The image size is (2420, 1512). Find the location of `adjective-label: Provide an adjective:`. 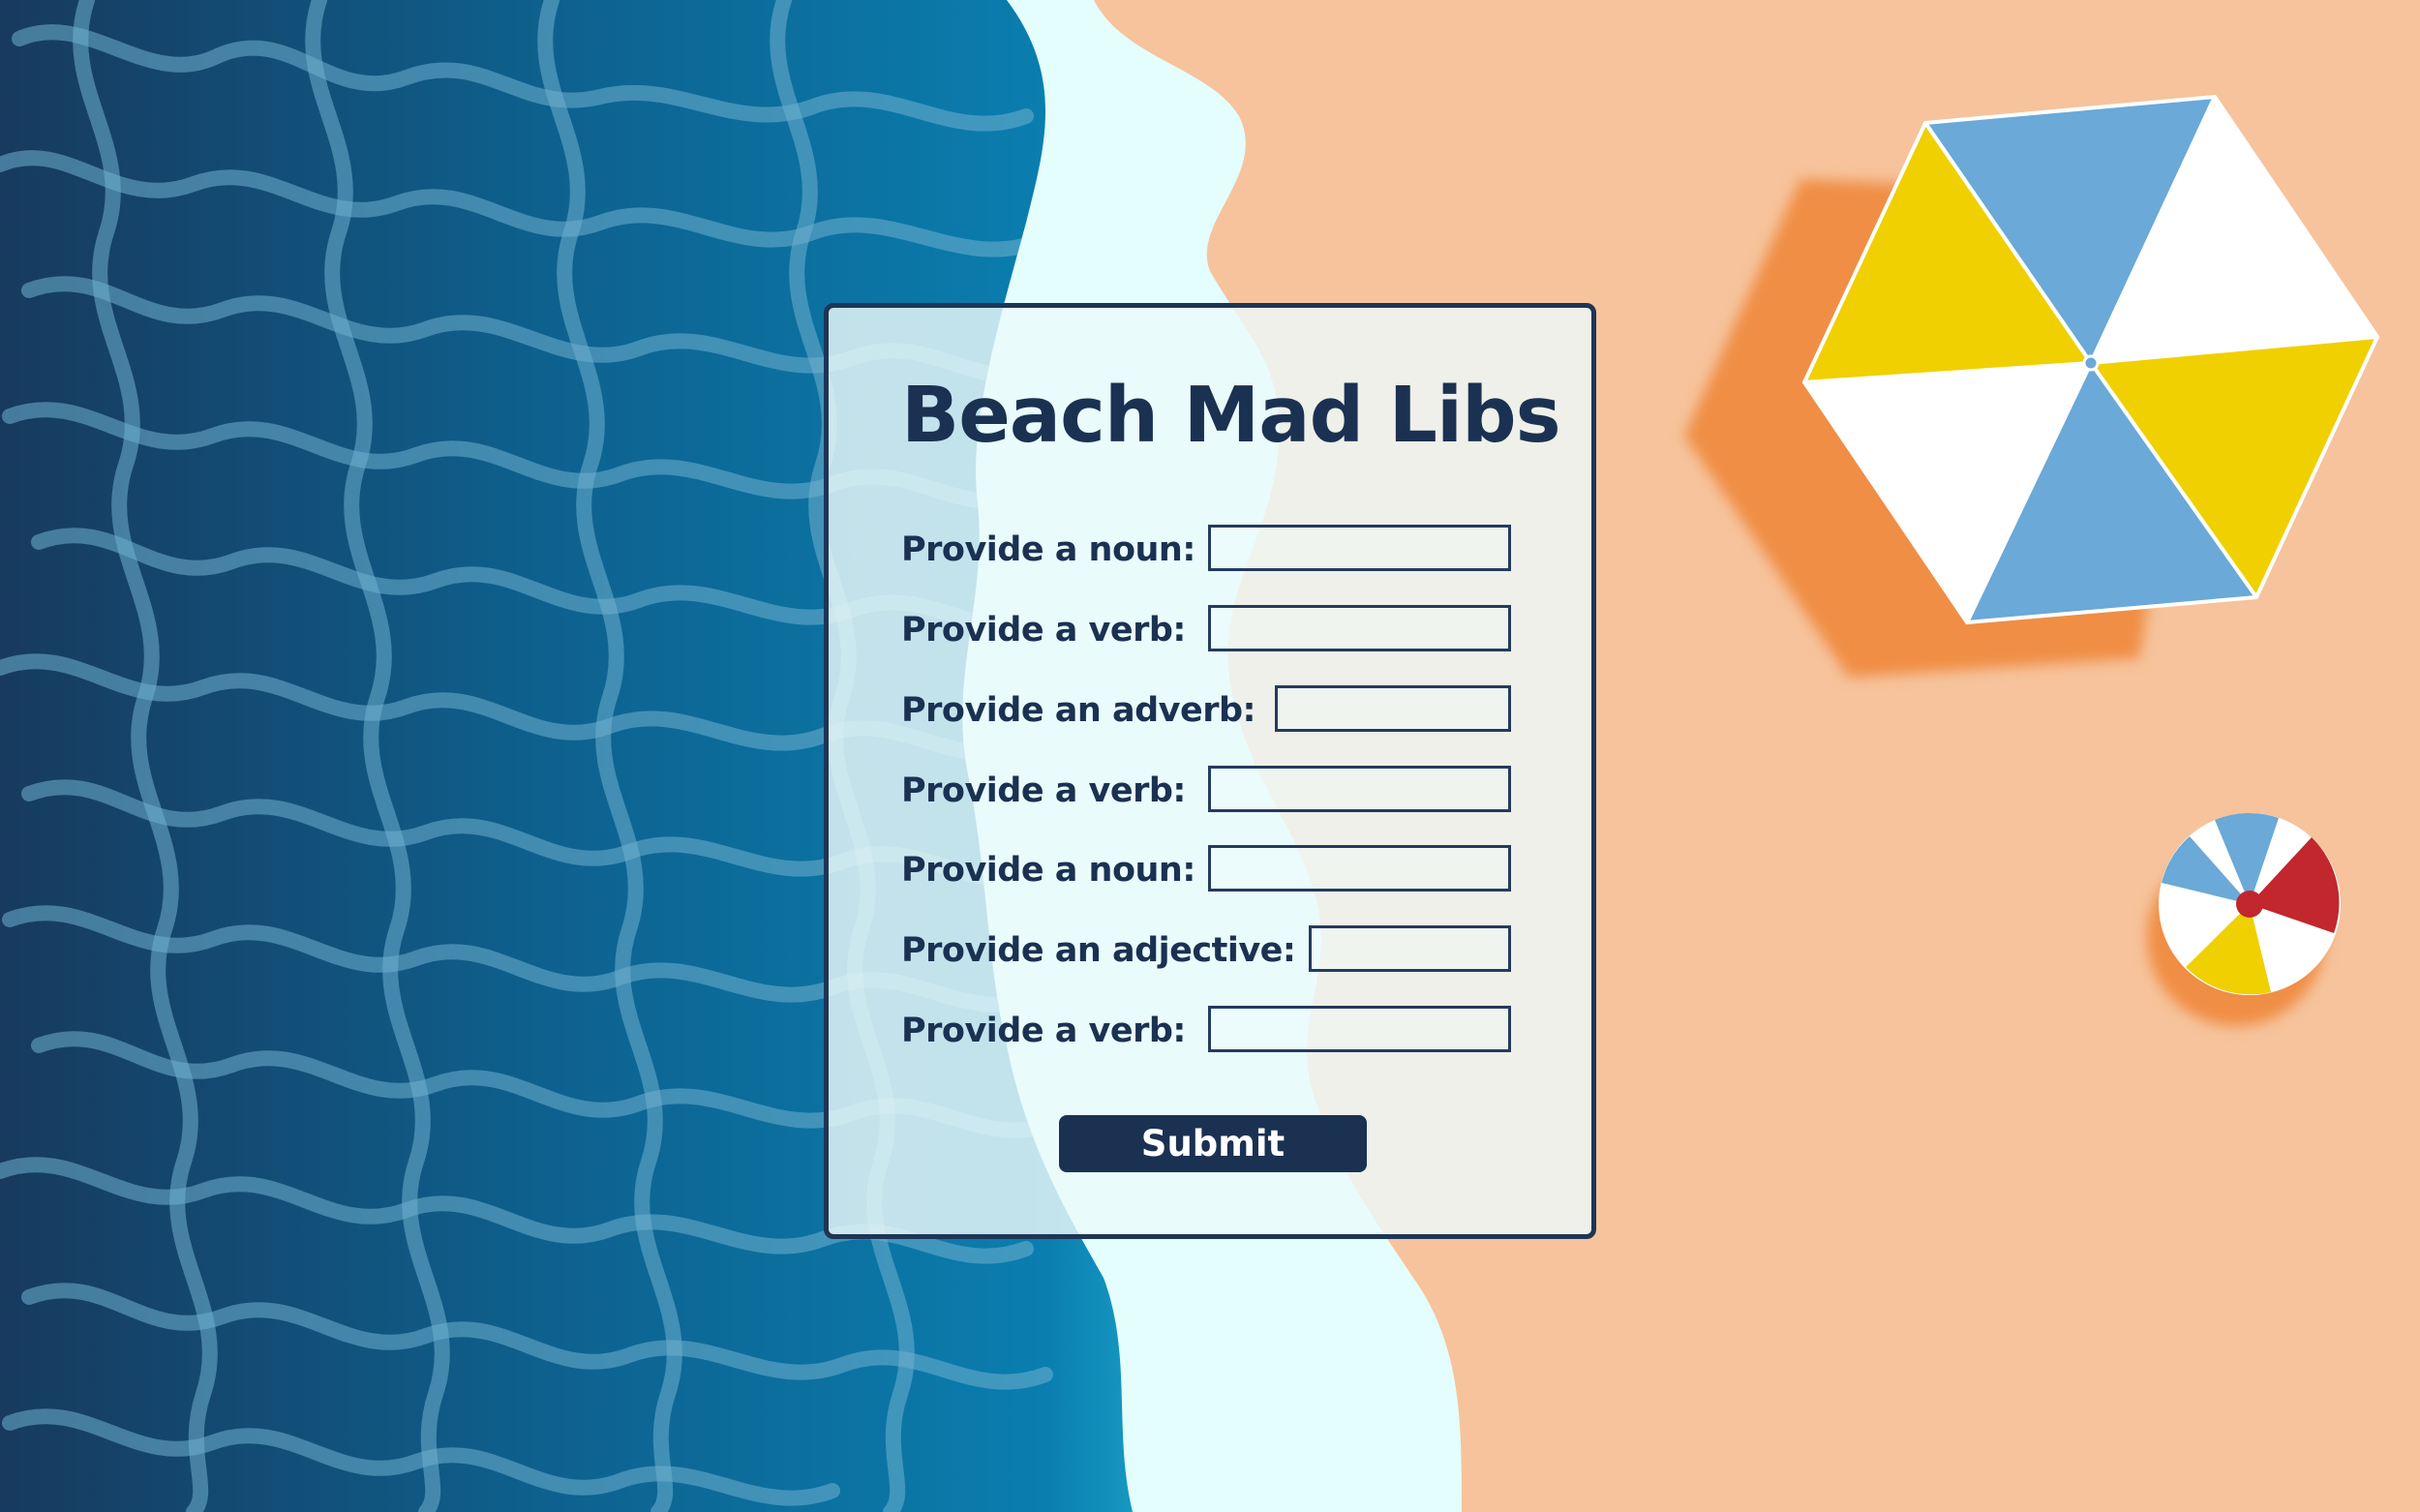

adjective-label: Provide an adjective: is located at coordinates (1098, 950).